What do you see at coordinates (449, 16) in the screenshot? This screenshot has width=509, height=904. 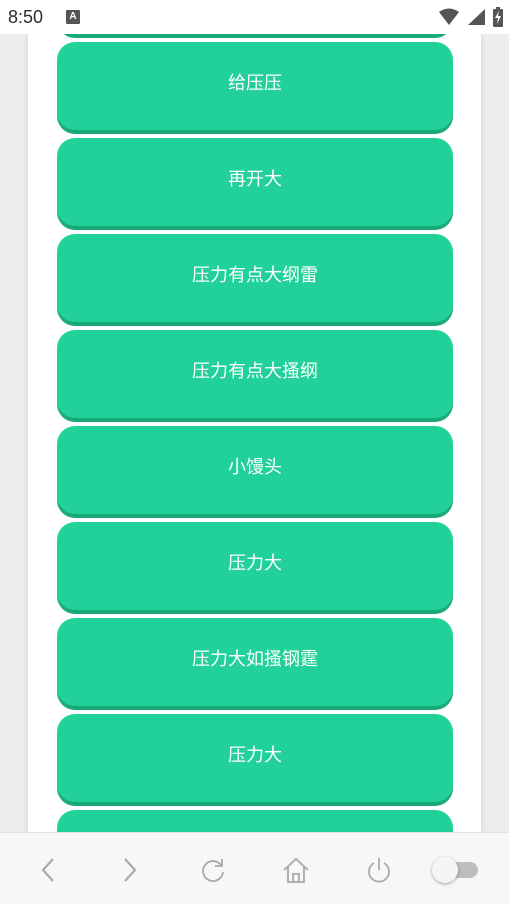 I see `wifi-icon` at bounding box center [449, 16].